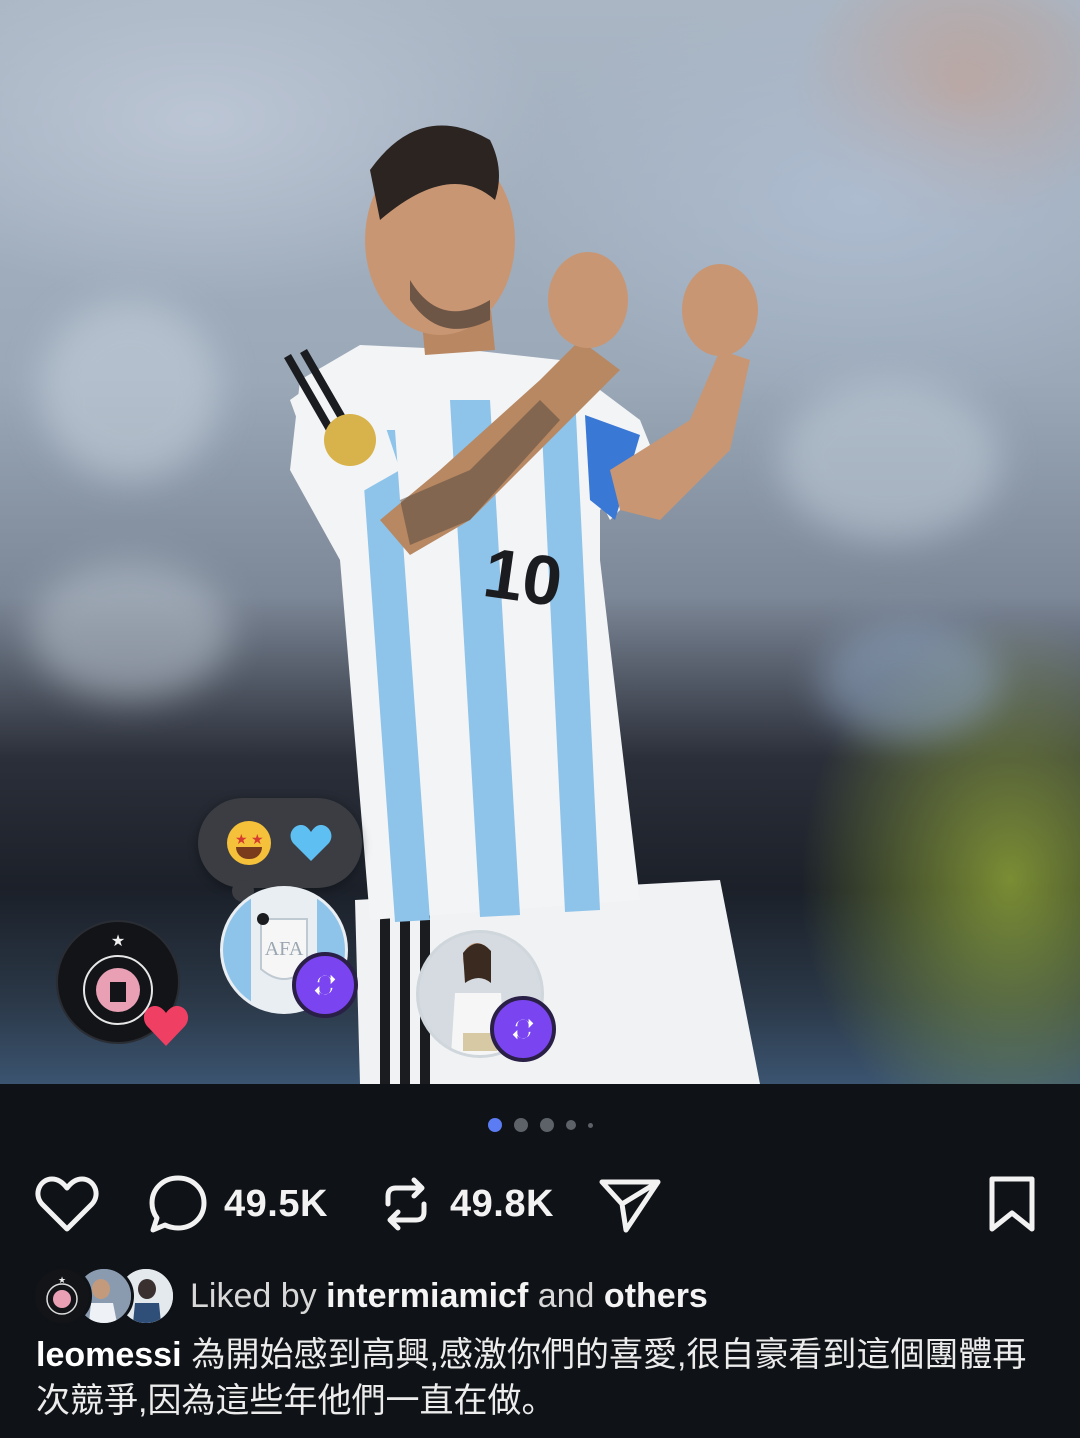  I want to click on share-button, so click(630, 1204).